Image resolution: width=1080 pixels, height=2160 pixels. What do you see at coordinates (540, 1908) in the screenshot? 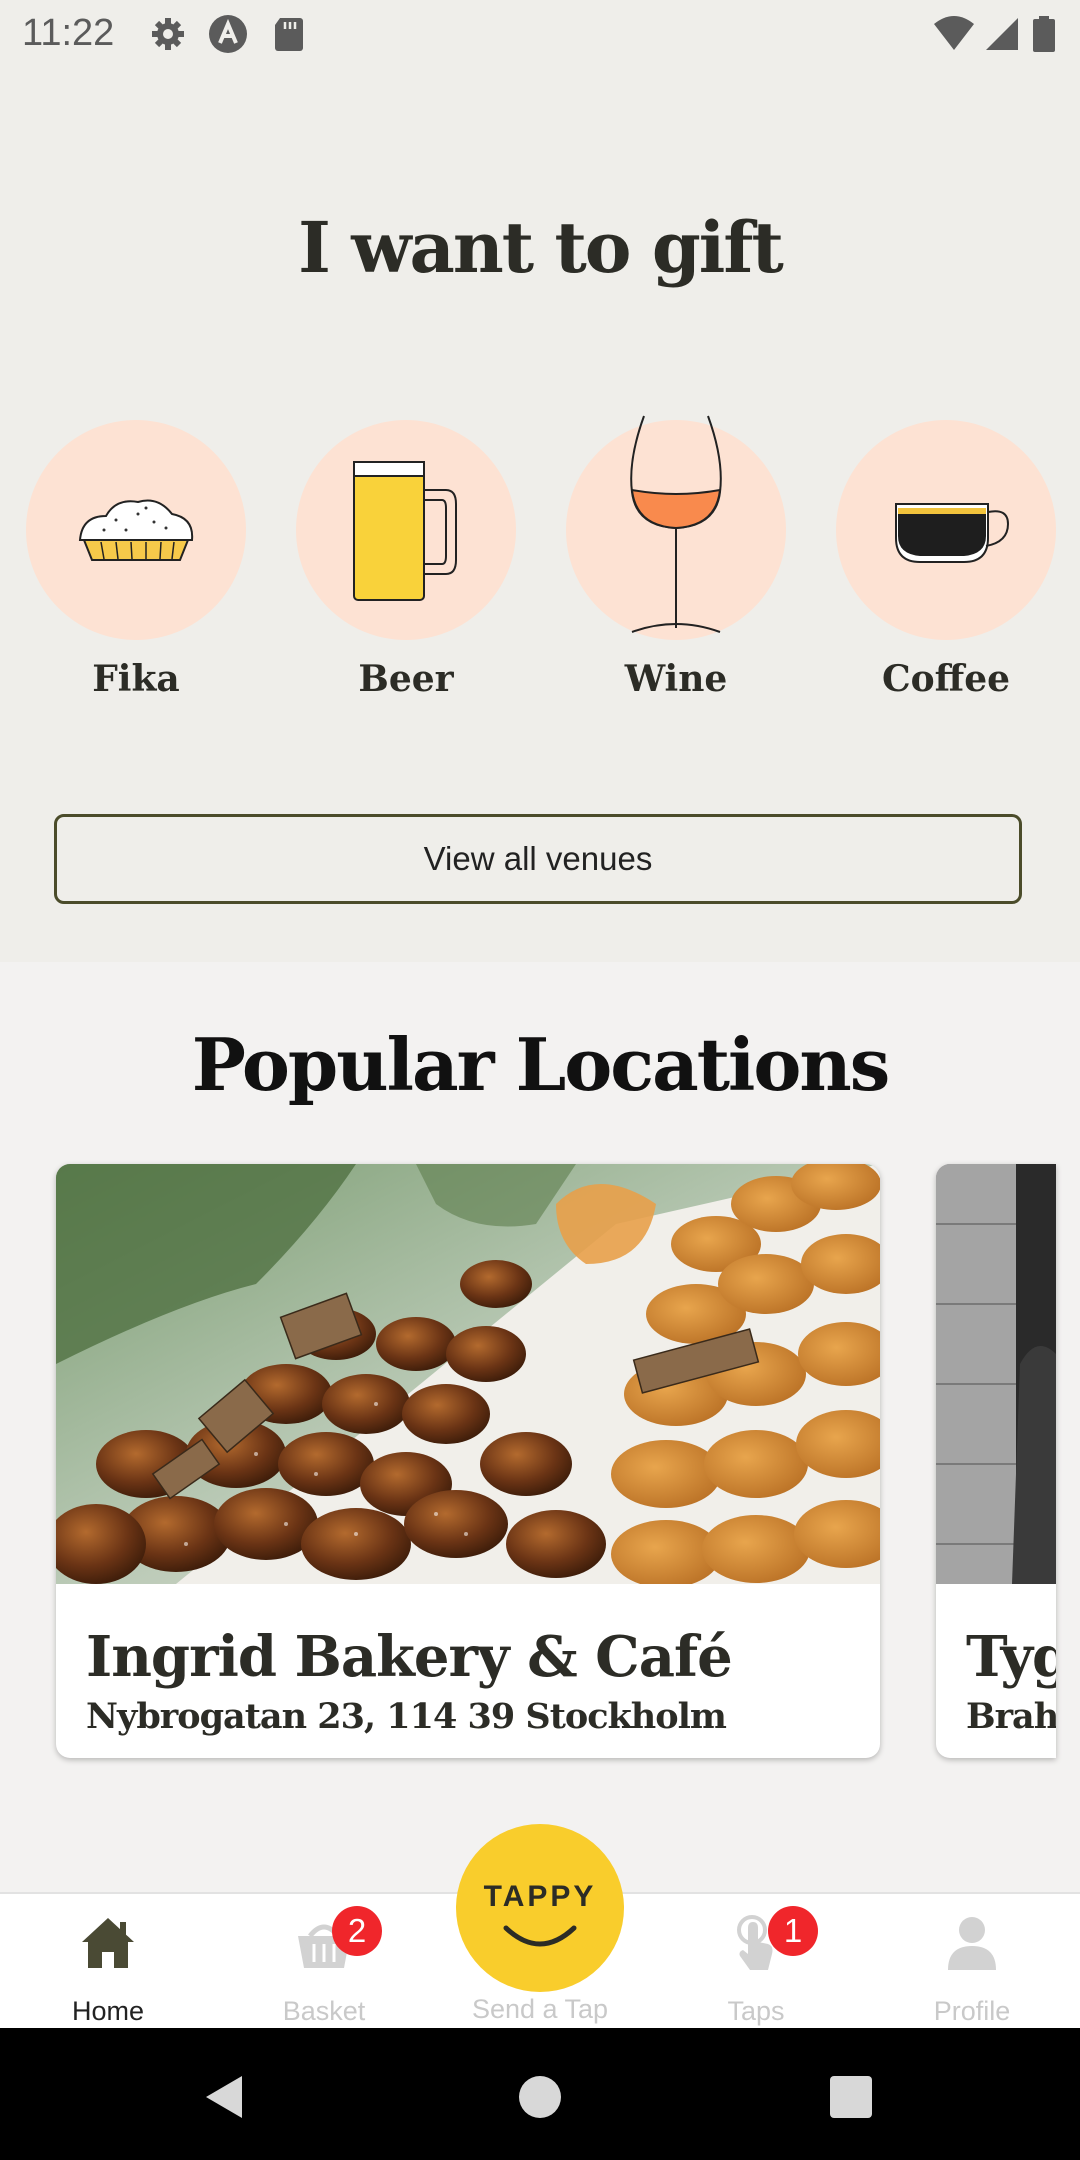
I see `send-tap-button: TAPPY` at bounding box center [540, 1908].